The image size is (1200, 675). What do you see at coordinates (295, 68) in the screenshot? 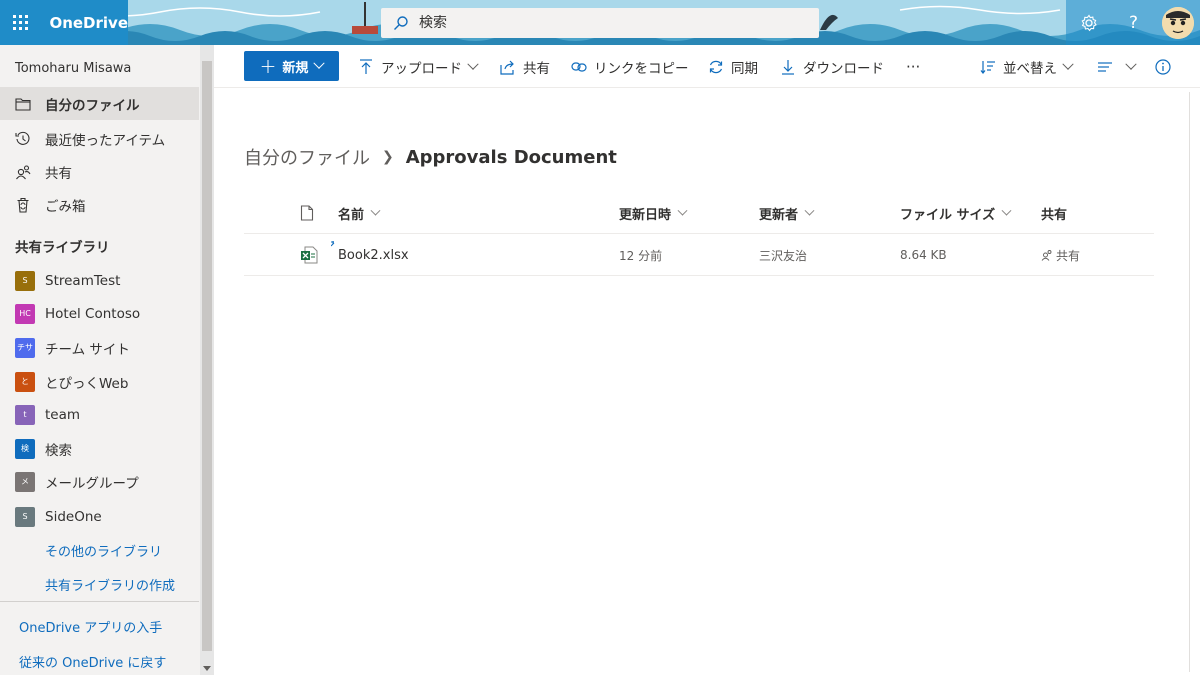
I see `new-button-label: 新規` at bounding box center [295, 68].